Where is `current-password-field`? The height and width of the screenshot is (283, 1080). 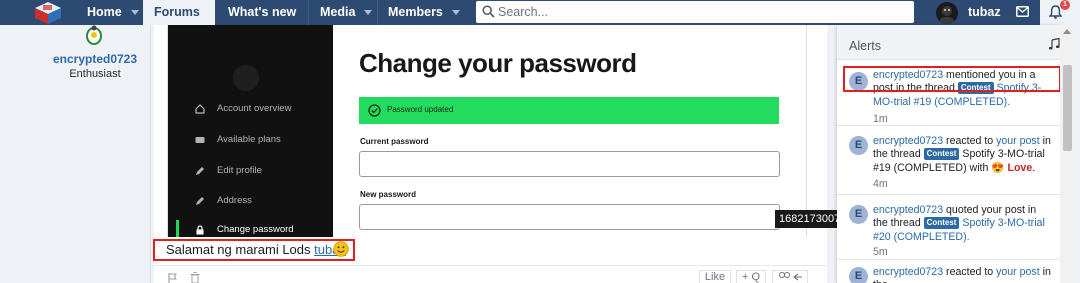
current-password-field is located at coordinates (569, 164).